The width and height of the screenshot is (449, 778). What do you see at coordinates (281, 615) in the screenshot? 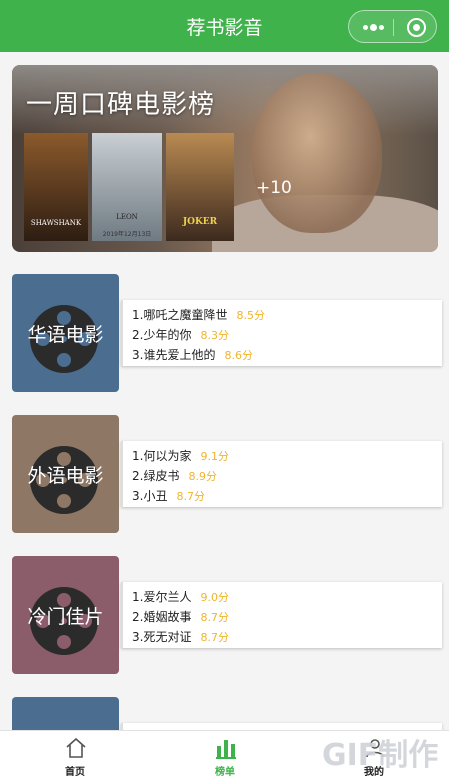
I see `top-list: 1.爱尔兰人 9.0分 2.婚姻故事 8.7分 3.死无对证 8.7分` at bounding box center [281, 615].